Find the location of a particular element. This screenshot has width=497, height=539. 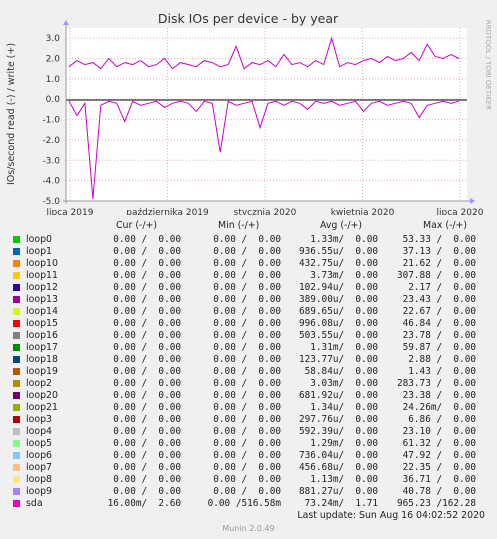

legend-avg-value: 1.13m/ 0.00 is located at coordinates (344, 479).